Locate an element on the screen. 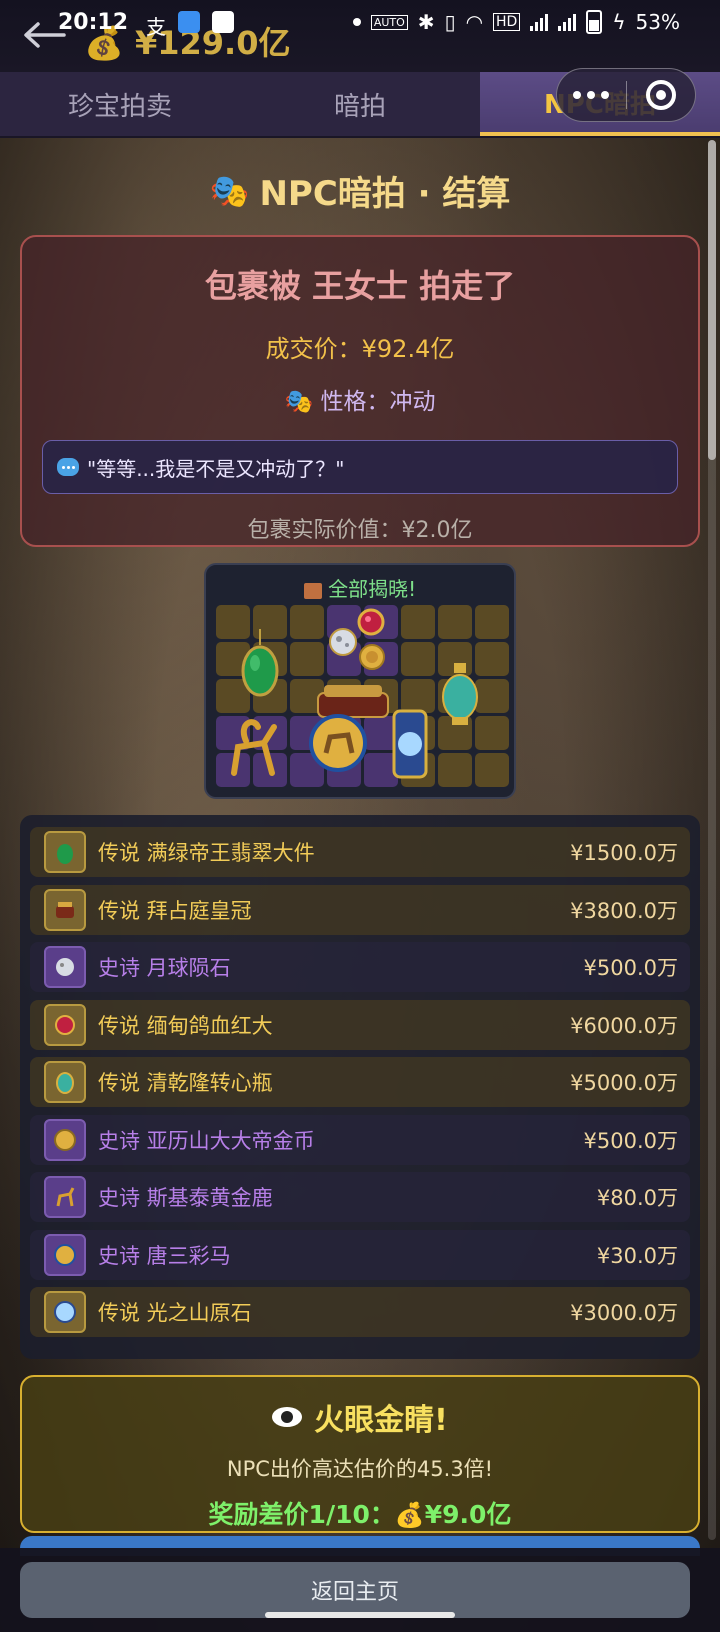 This screenshot has height=1632, width=720. item-name: 史诗 唐三彩马 is located at coordinates (164, 1255).